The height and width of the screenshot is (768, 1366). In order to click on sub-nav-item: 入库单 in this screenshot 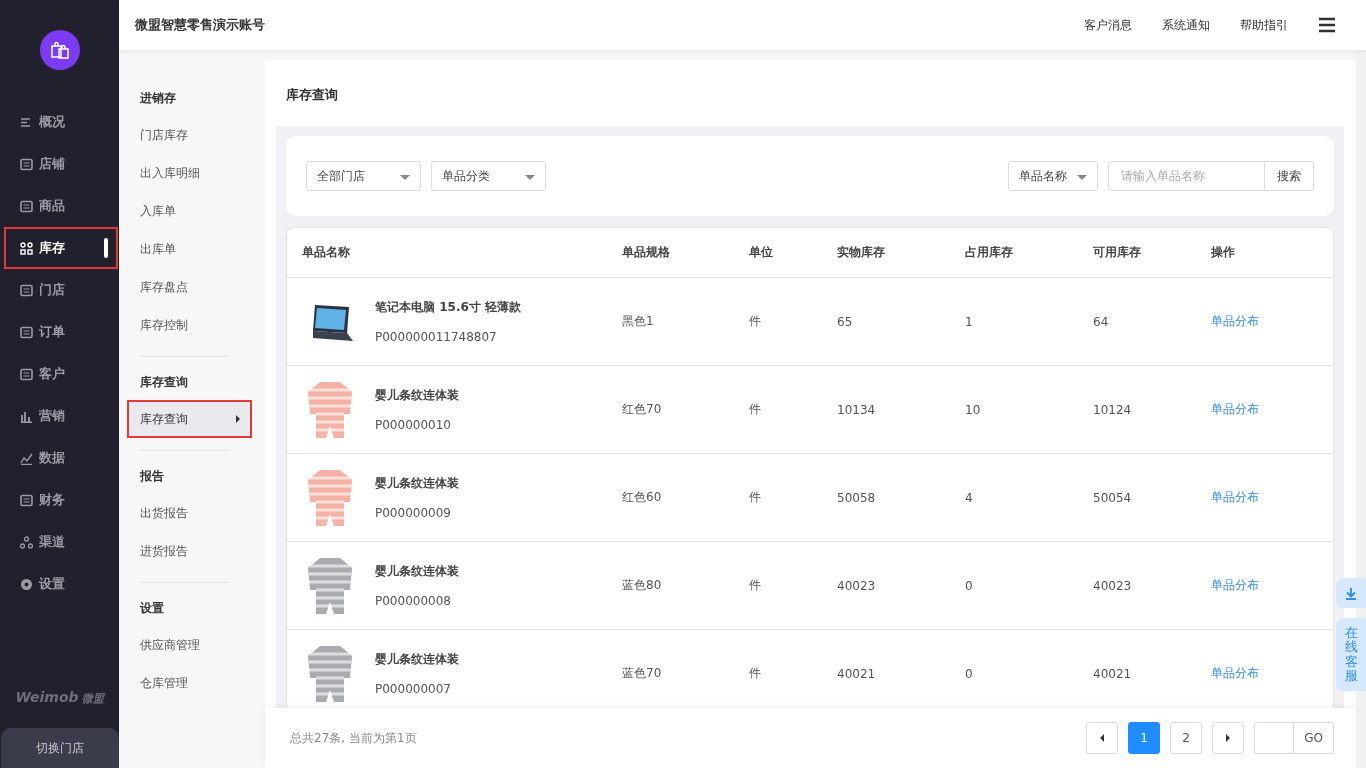, I will do `click(185, 211)`.